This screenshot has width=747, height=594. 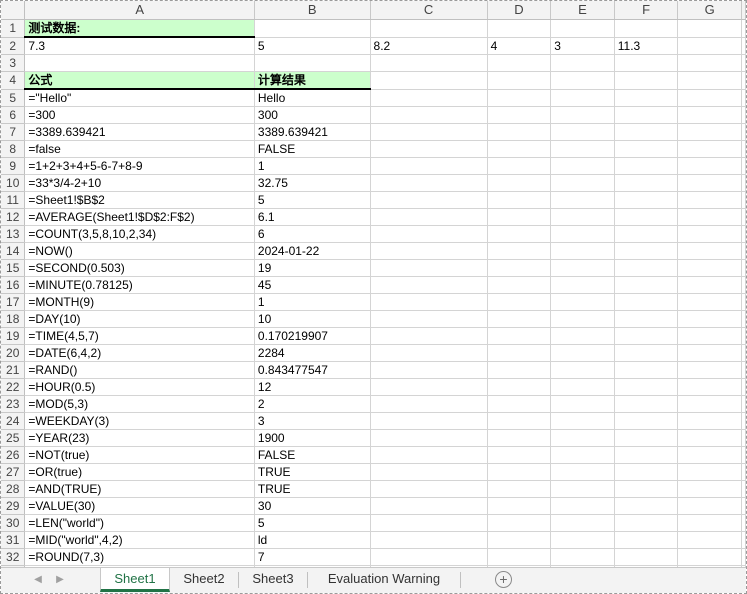 What do you see at coordinates (139, 438) in the screenshot?
I see `cell-a25: =YEAR(23)` at bounding box center [139, 438].